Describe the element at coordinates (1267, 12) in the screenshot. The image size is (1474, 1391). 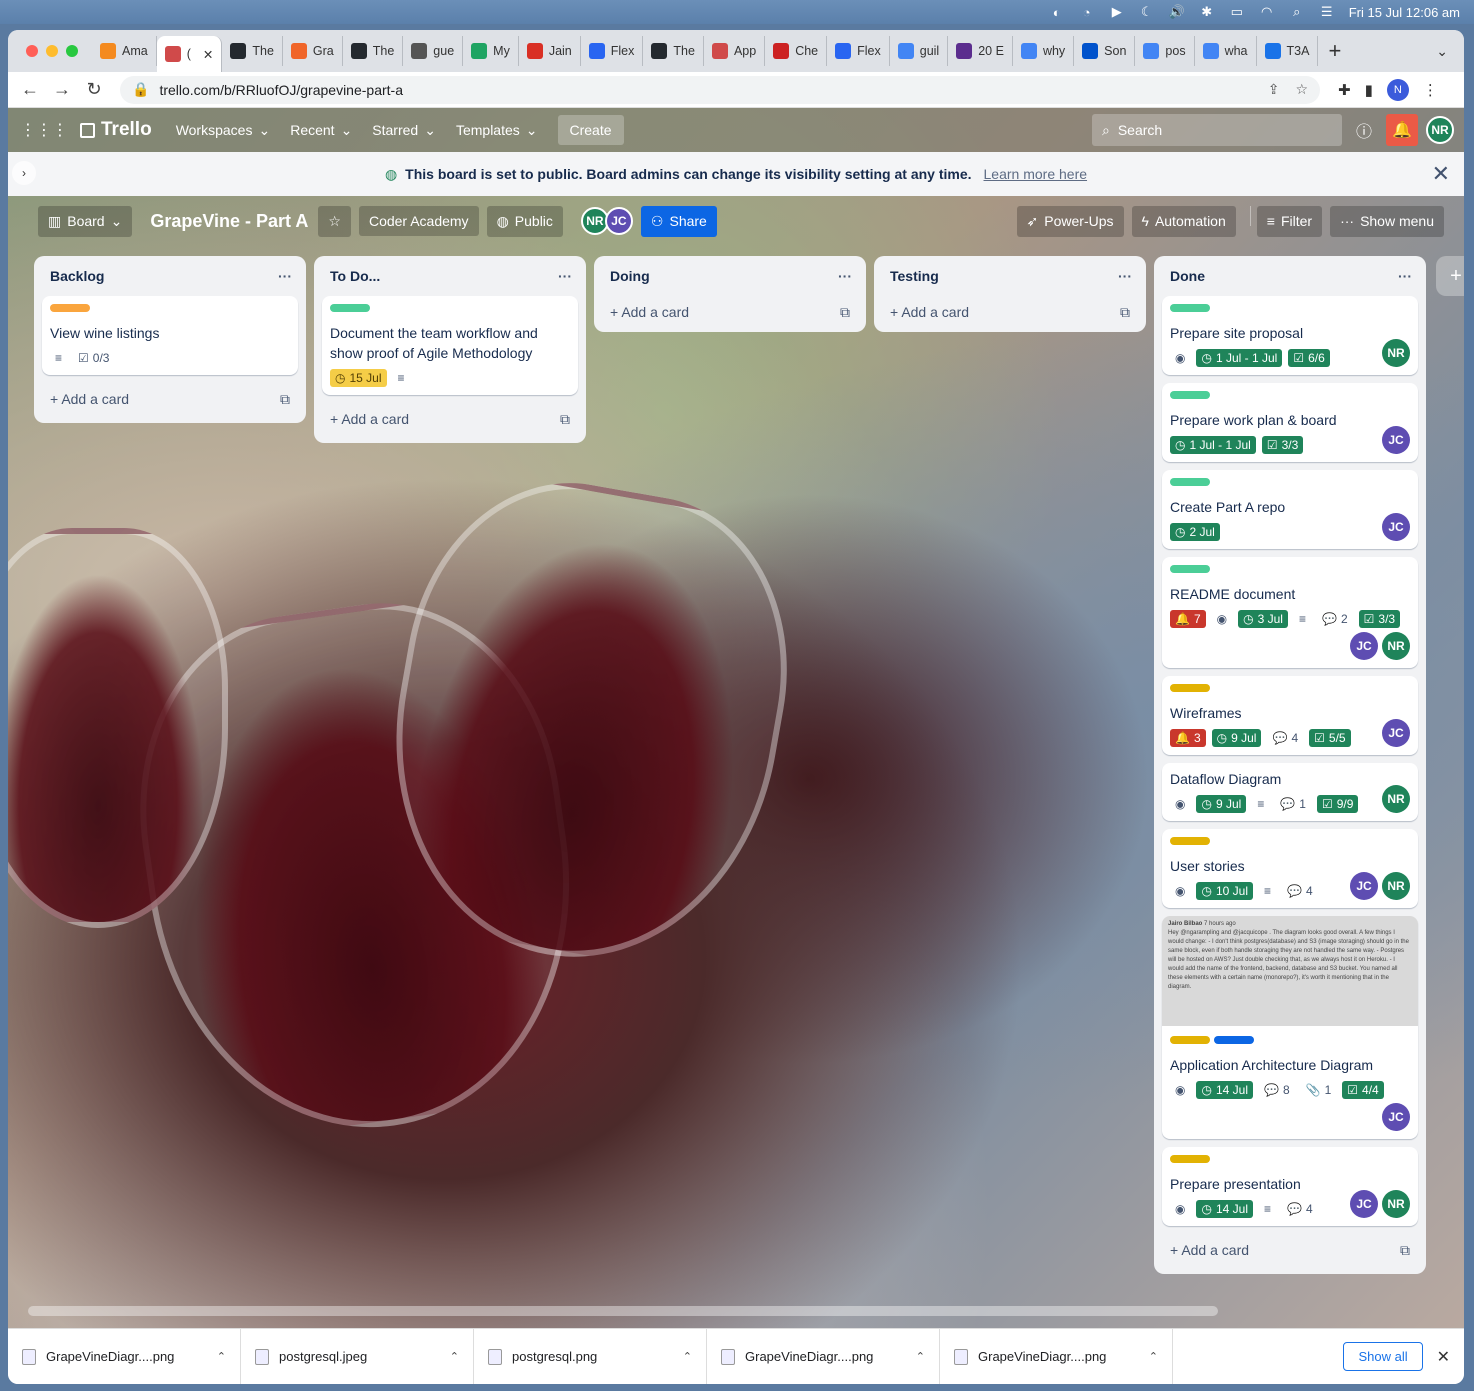
I see `wifi-icon: ◠` at that location.